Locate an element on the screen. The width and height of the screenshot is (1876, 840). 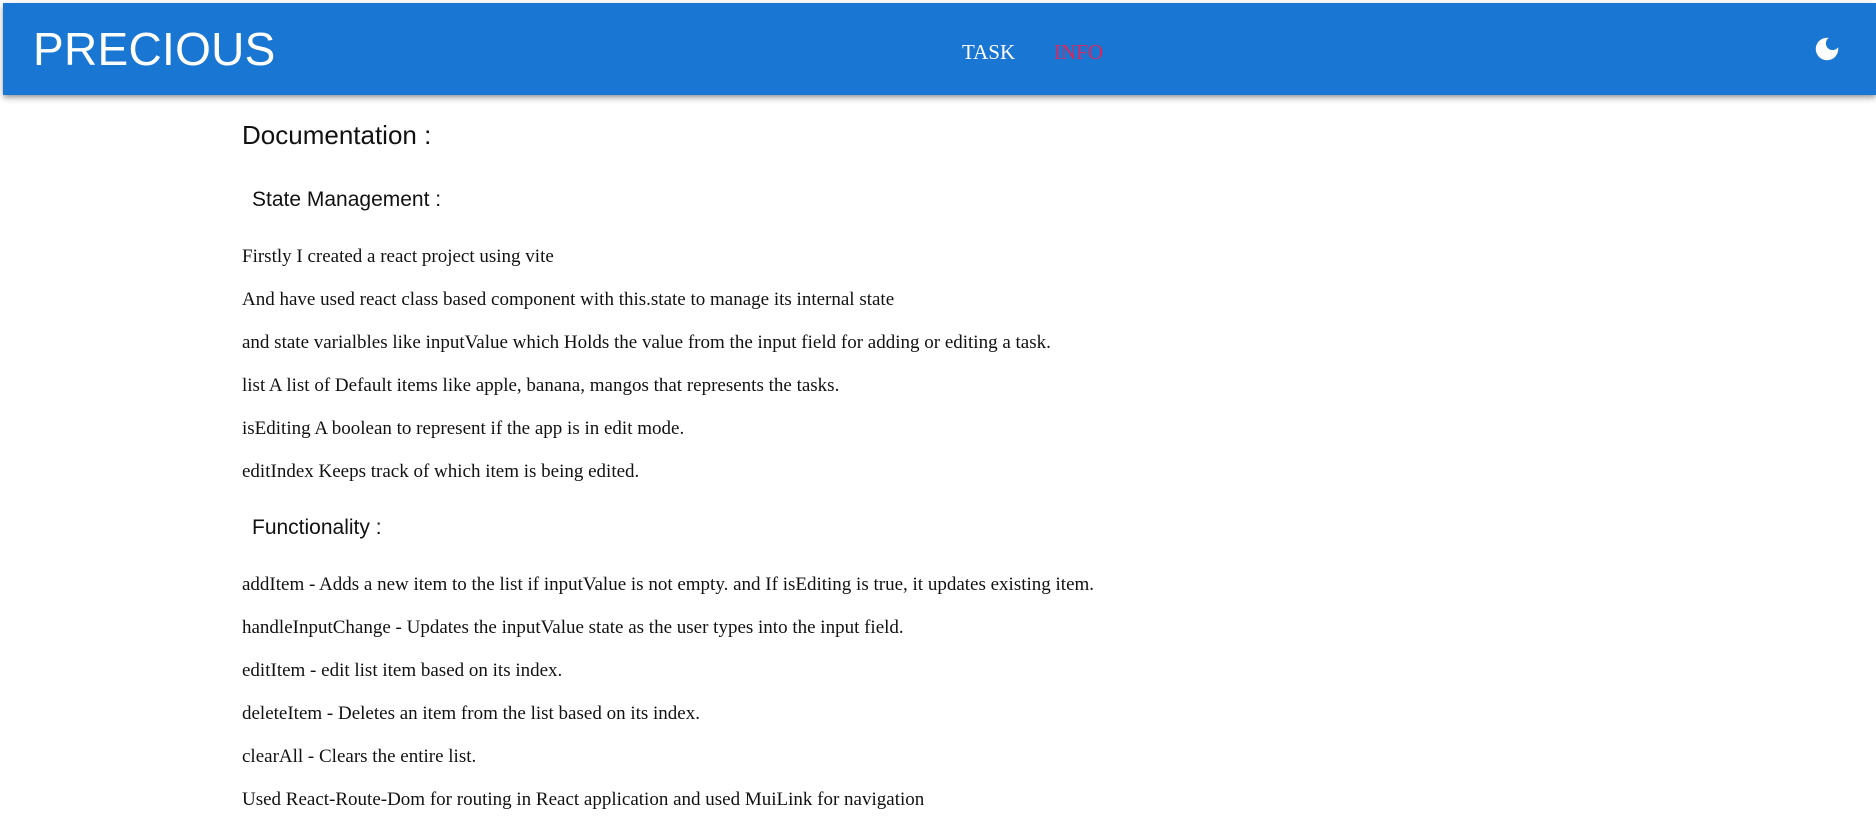
section-title-state-management: State Management : is located at coordinates (347, 199).